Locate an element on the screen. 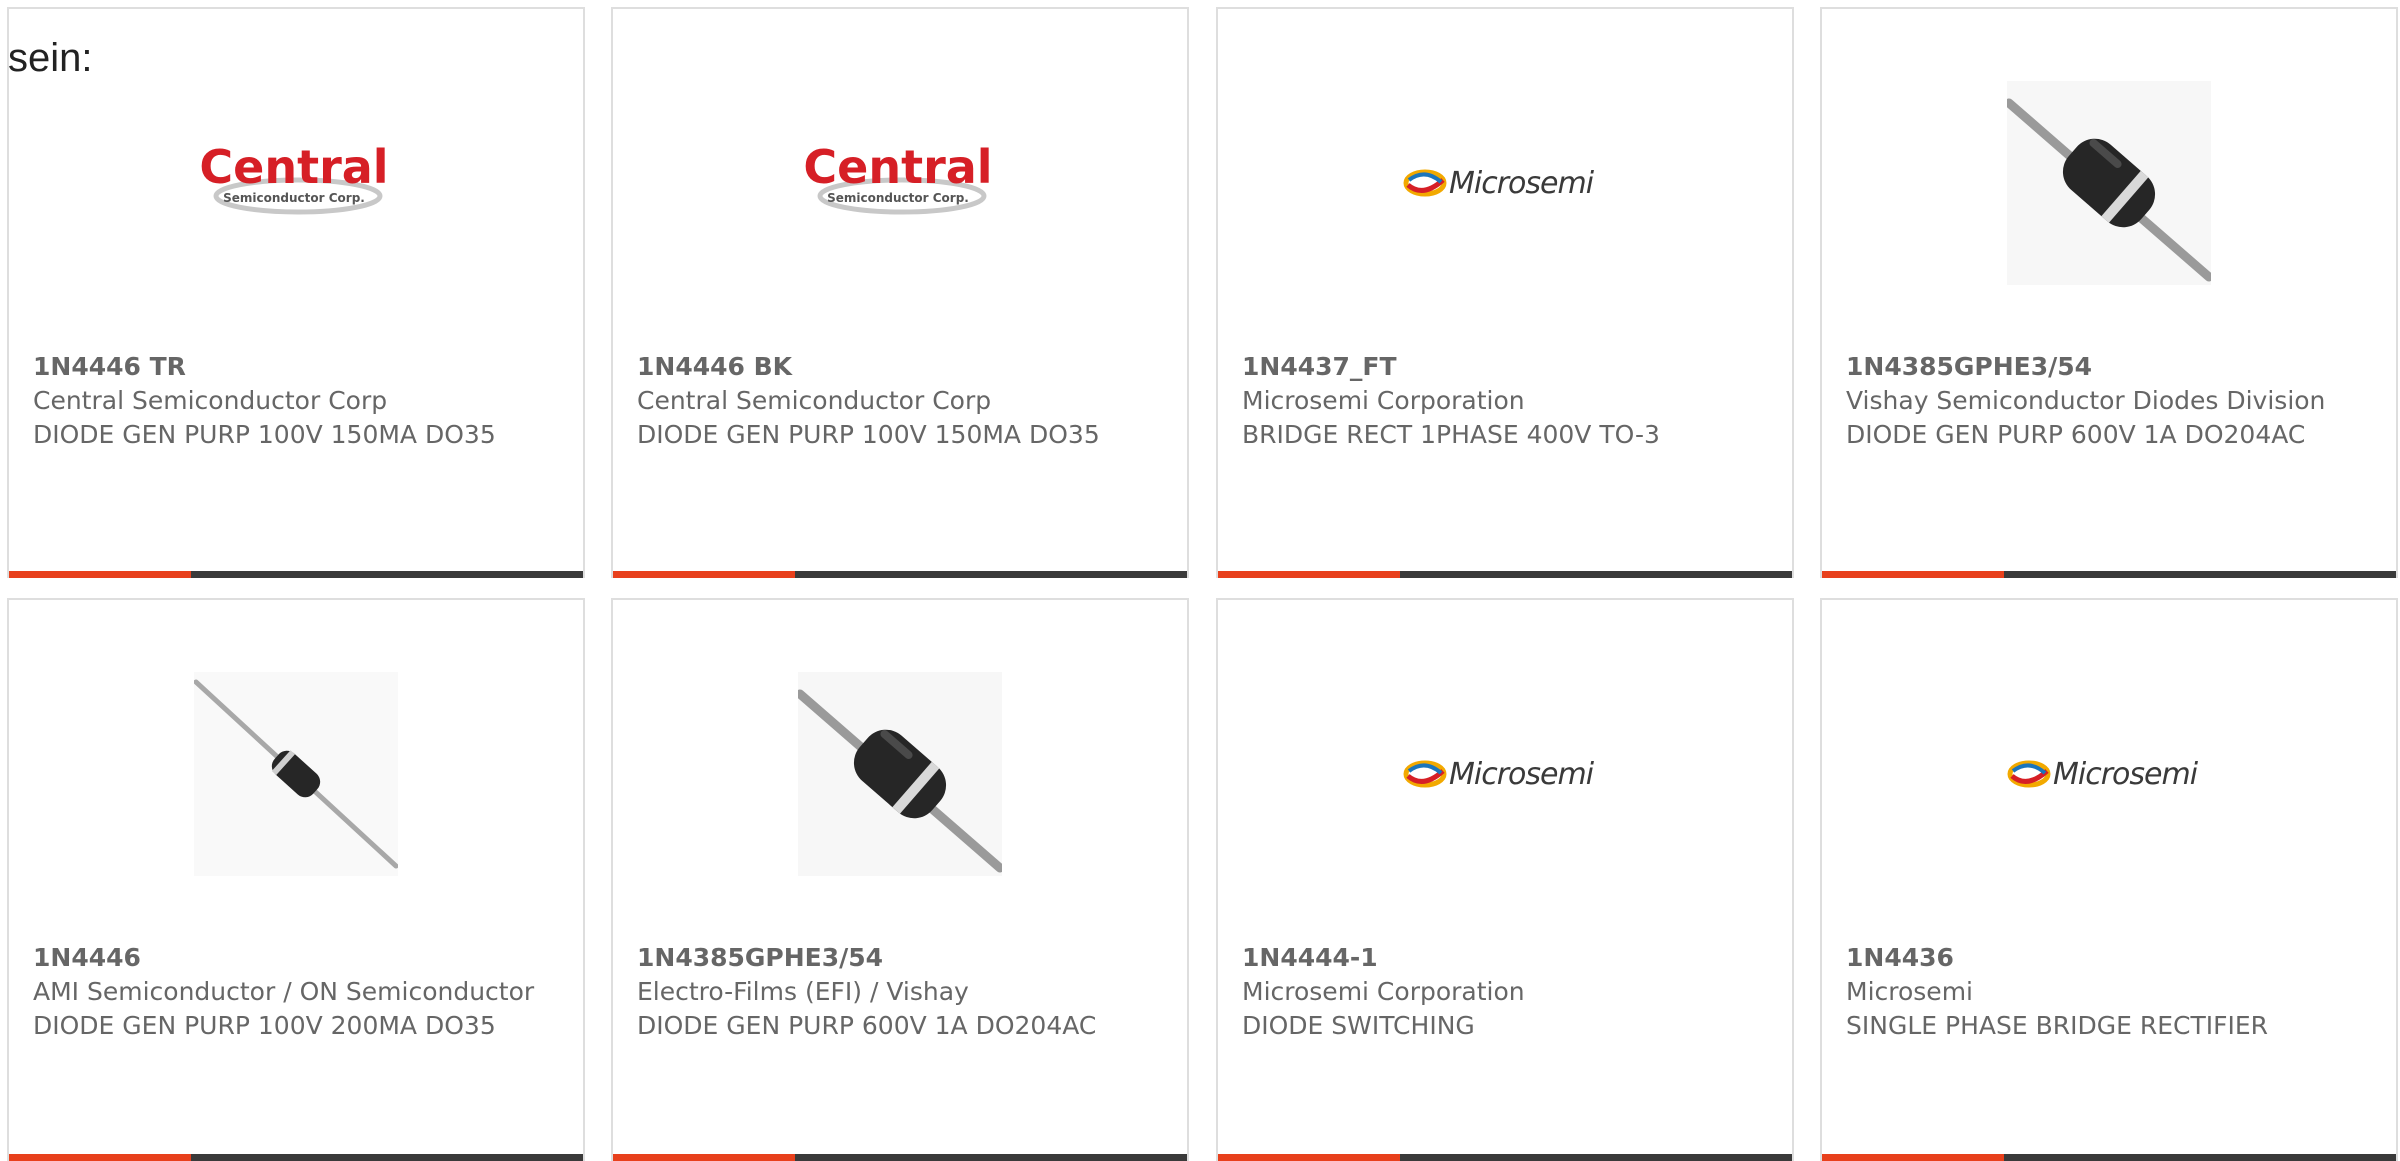  manufacturer: Electro-Films (EFI) / Vishay is located at coordinates (803, 991).